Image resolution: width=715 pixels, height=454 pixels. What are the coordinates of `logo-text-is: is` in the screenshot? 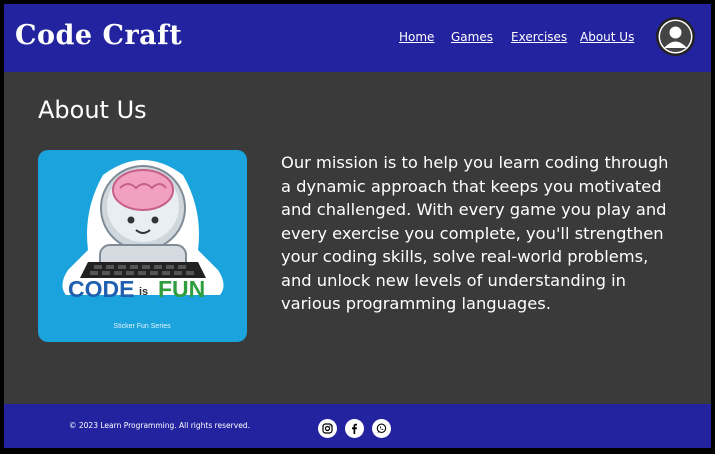 It's located at (143, 292).